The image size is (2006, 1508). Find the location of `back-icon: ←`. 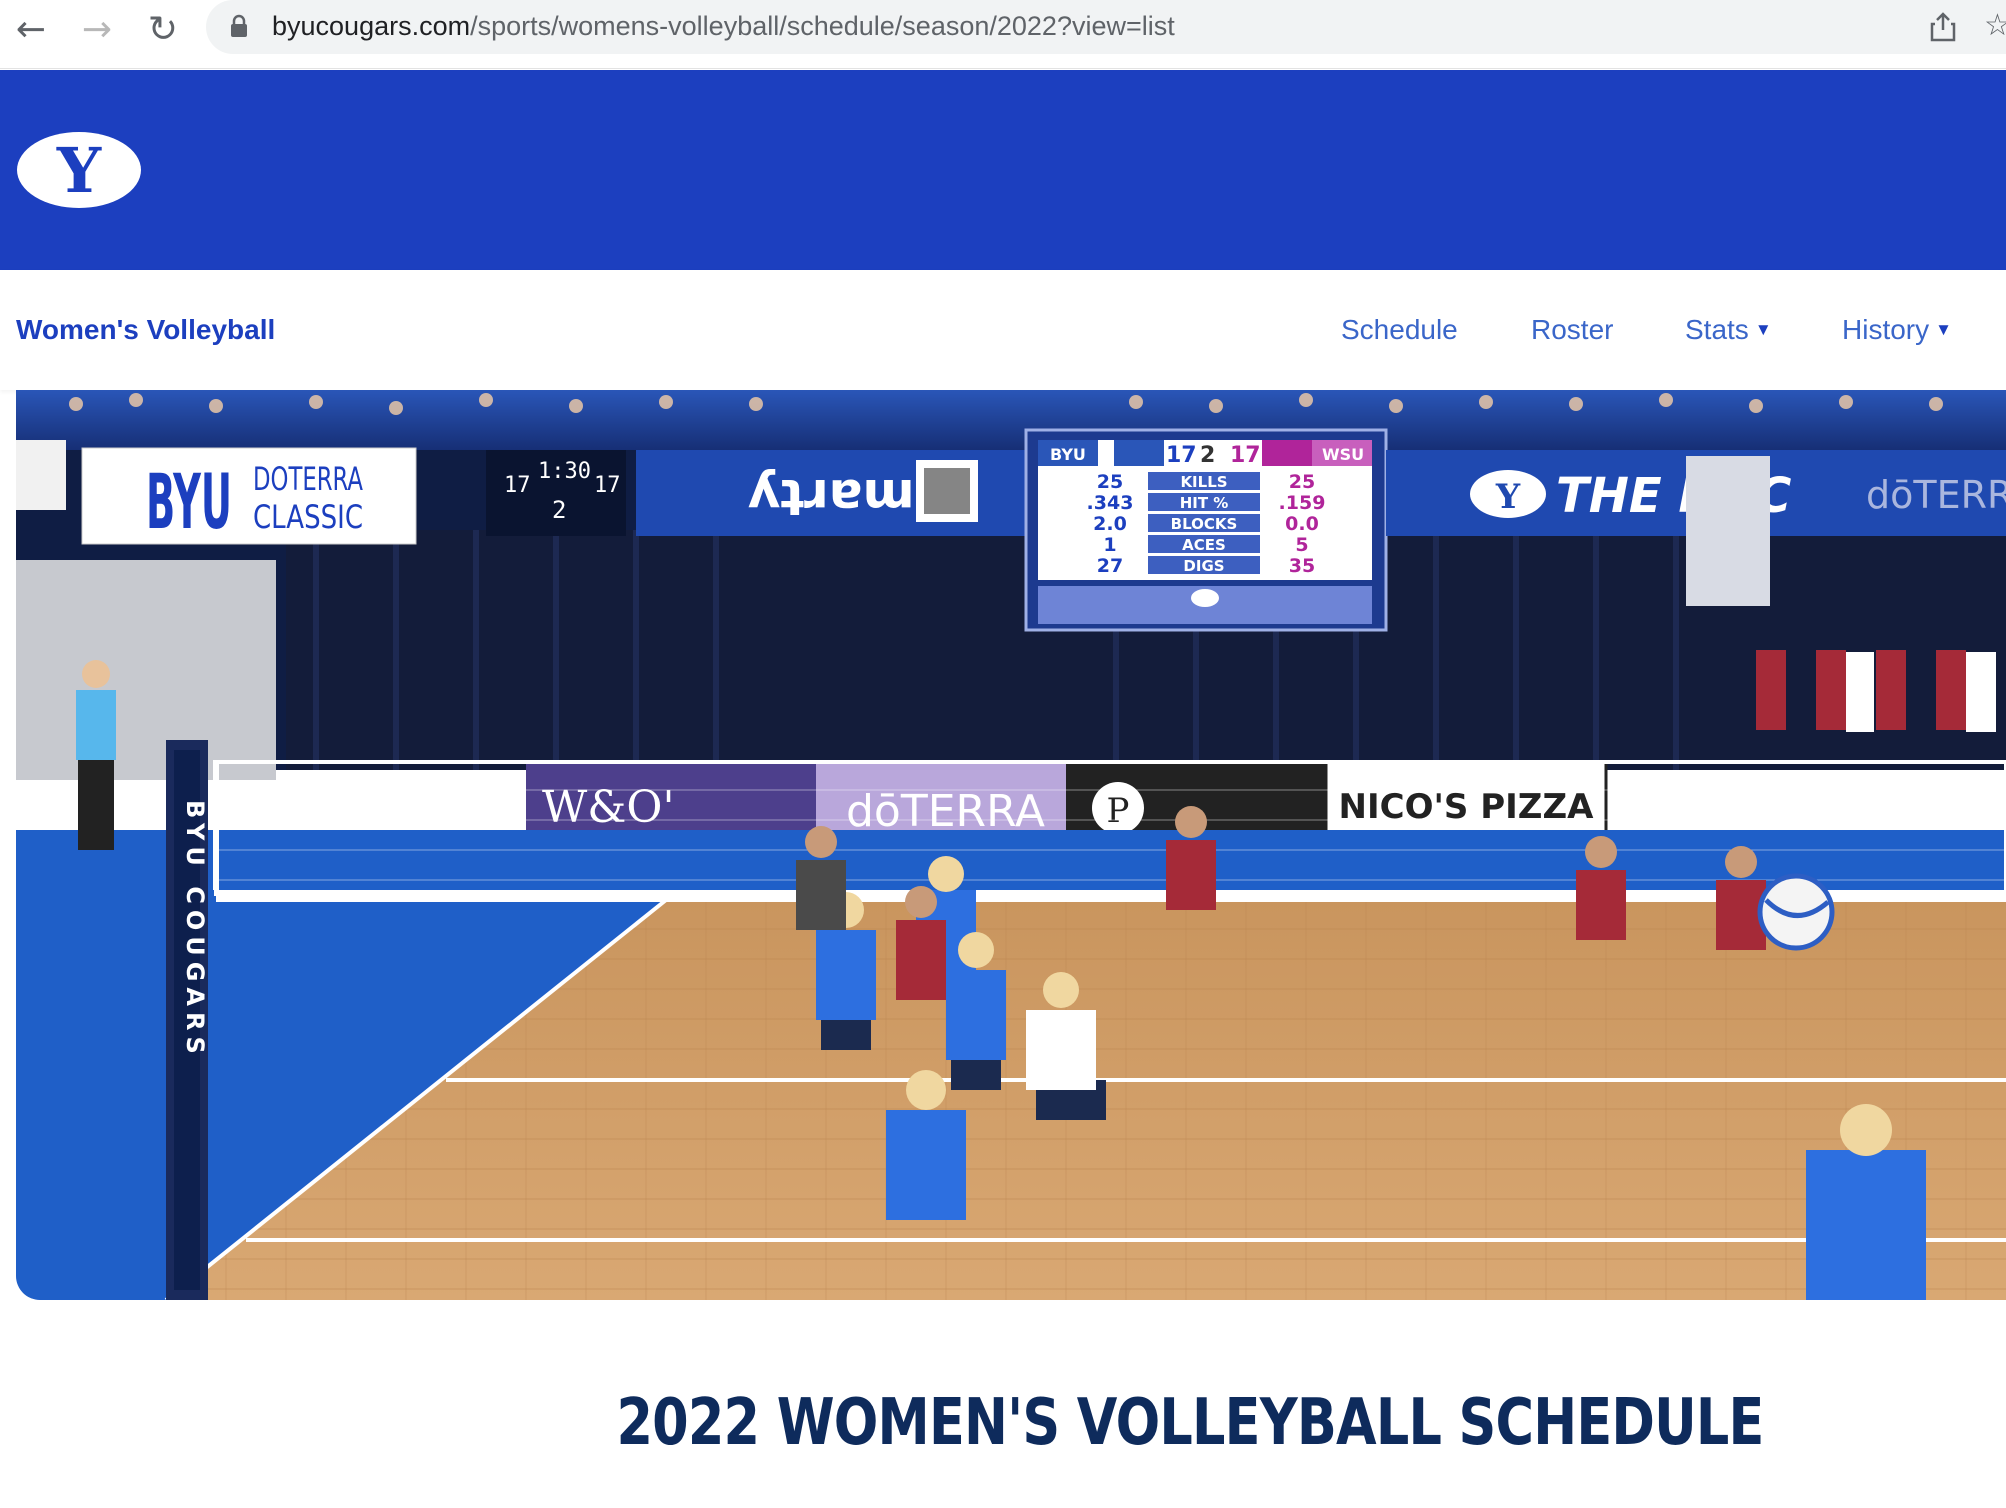

back-icon: ← is located at coordinates (31, 29).